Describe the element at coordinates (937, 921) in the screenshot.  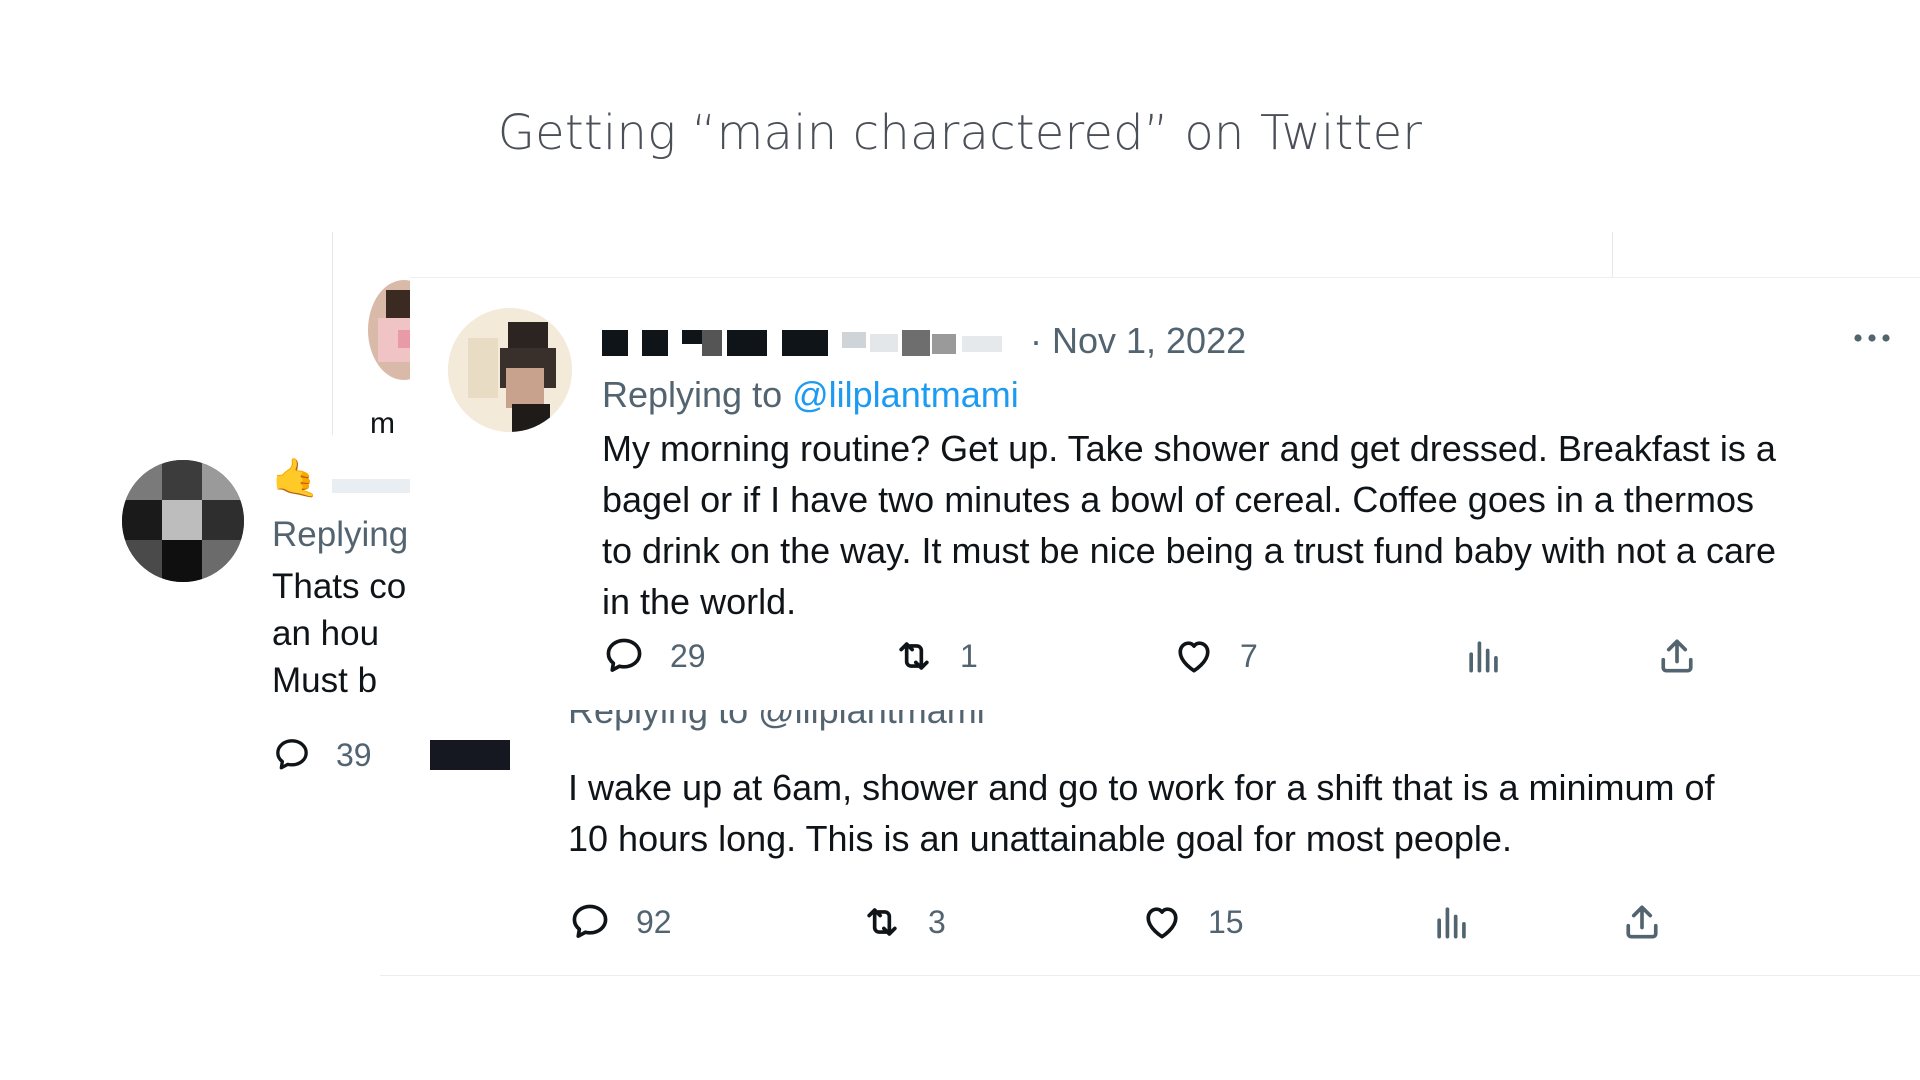
I see `retweet-count: 3` at that location.